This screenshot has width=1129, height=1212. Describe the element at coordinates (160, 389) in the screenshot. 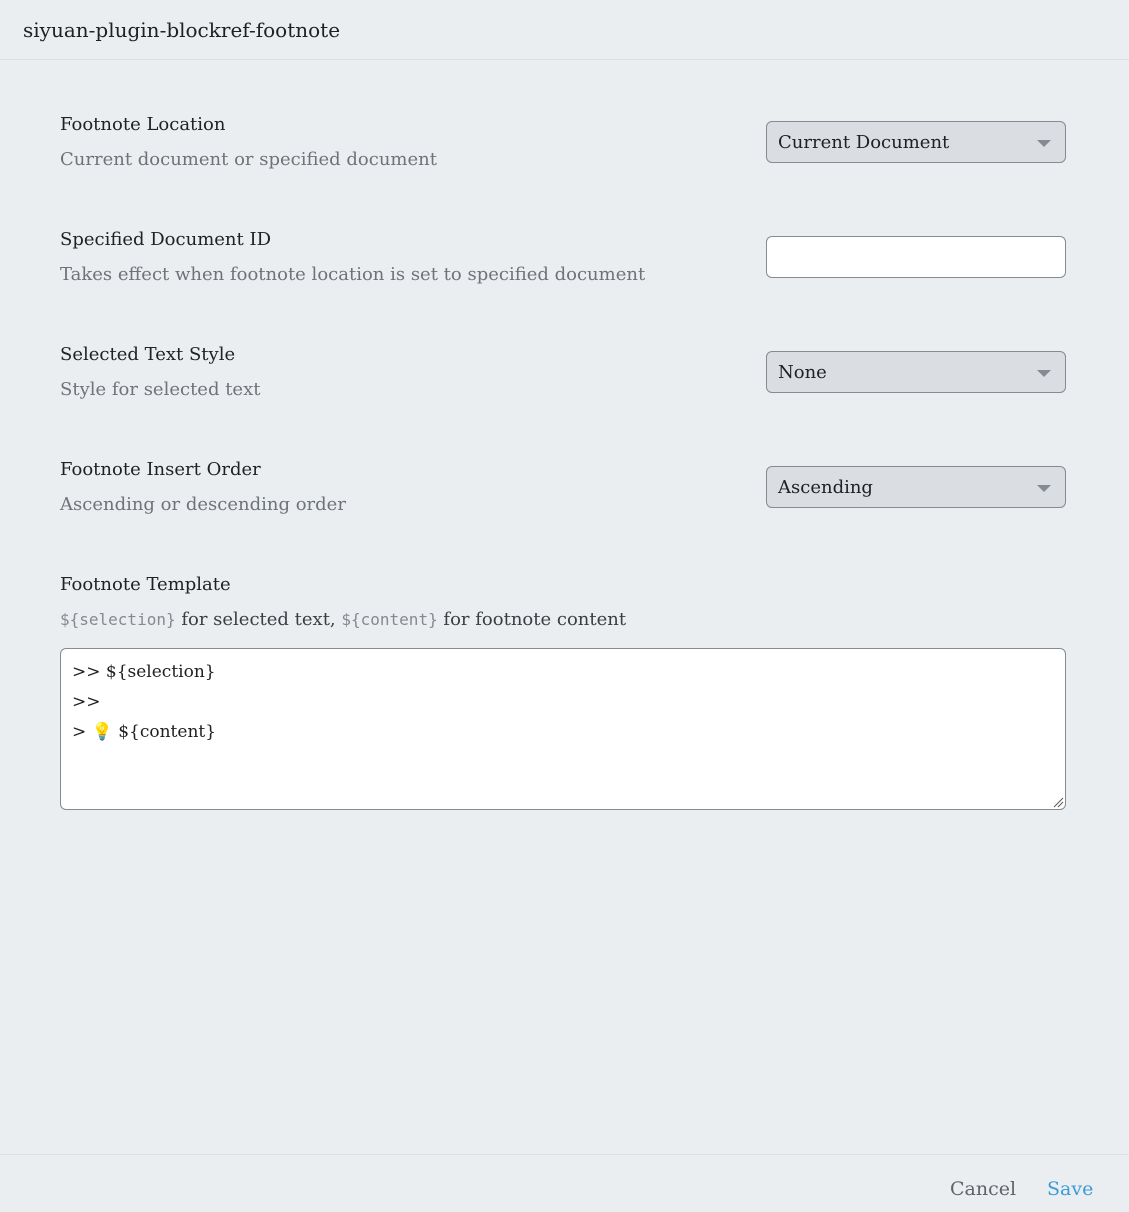

I see `setting-description: Style for selected text` at that location.